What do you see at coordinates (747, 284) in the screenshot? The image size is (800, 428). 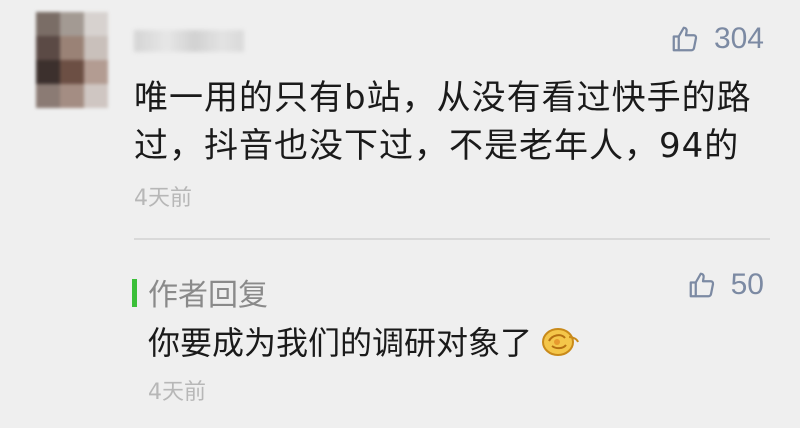 I see `reply-like-count: 50` at bounding box center [747, 284].